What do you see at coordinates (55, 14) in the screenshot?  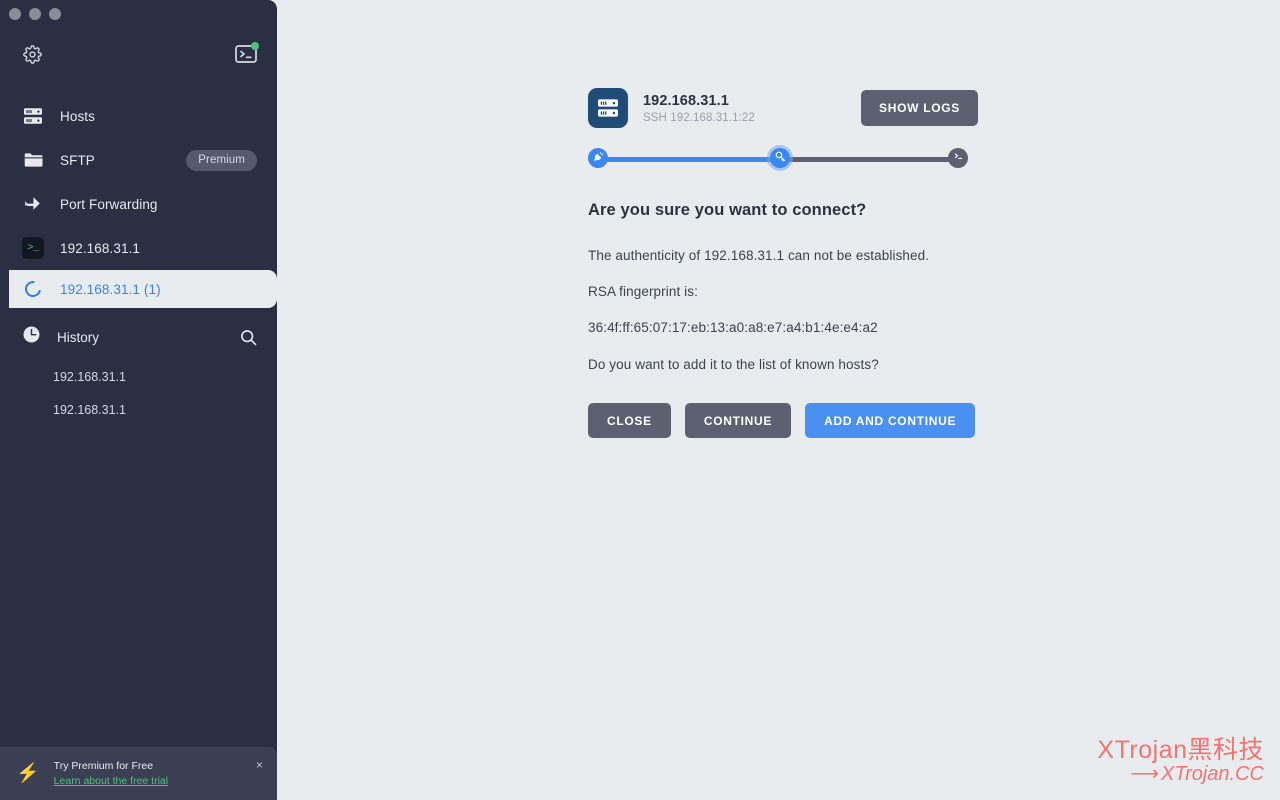 I see `maximize-window-button` at bounding box center [55, 14].